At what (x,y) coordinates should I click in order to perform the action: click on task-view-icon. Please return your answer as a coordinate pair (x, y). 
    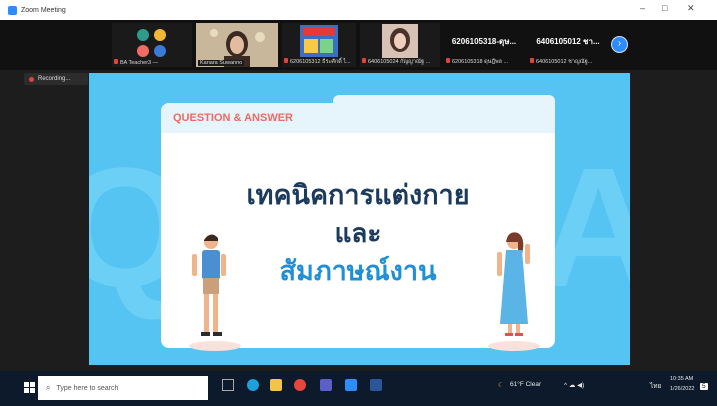
    Looking at the image, I should click on (228, 385).